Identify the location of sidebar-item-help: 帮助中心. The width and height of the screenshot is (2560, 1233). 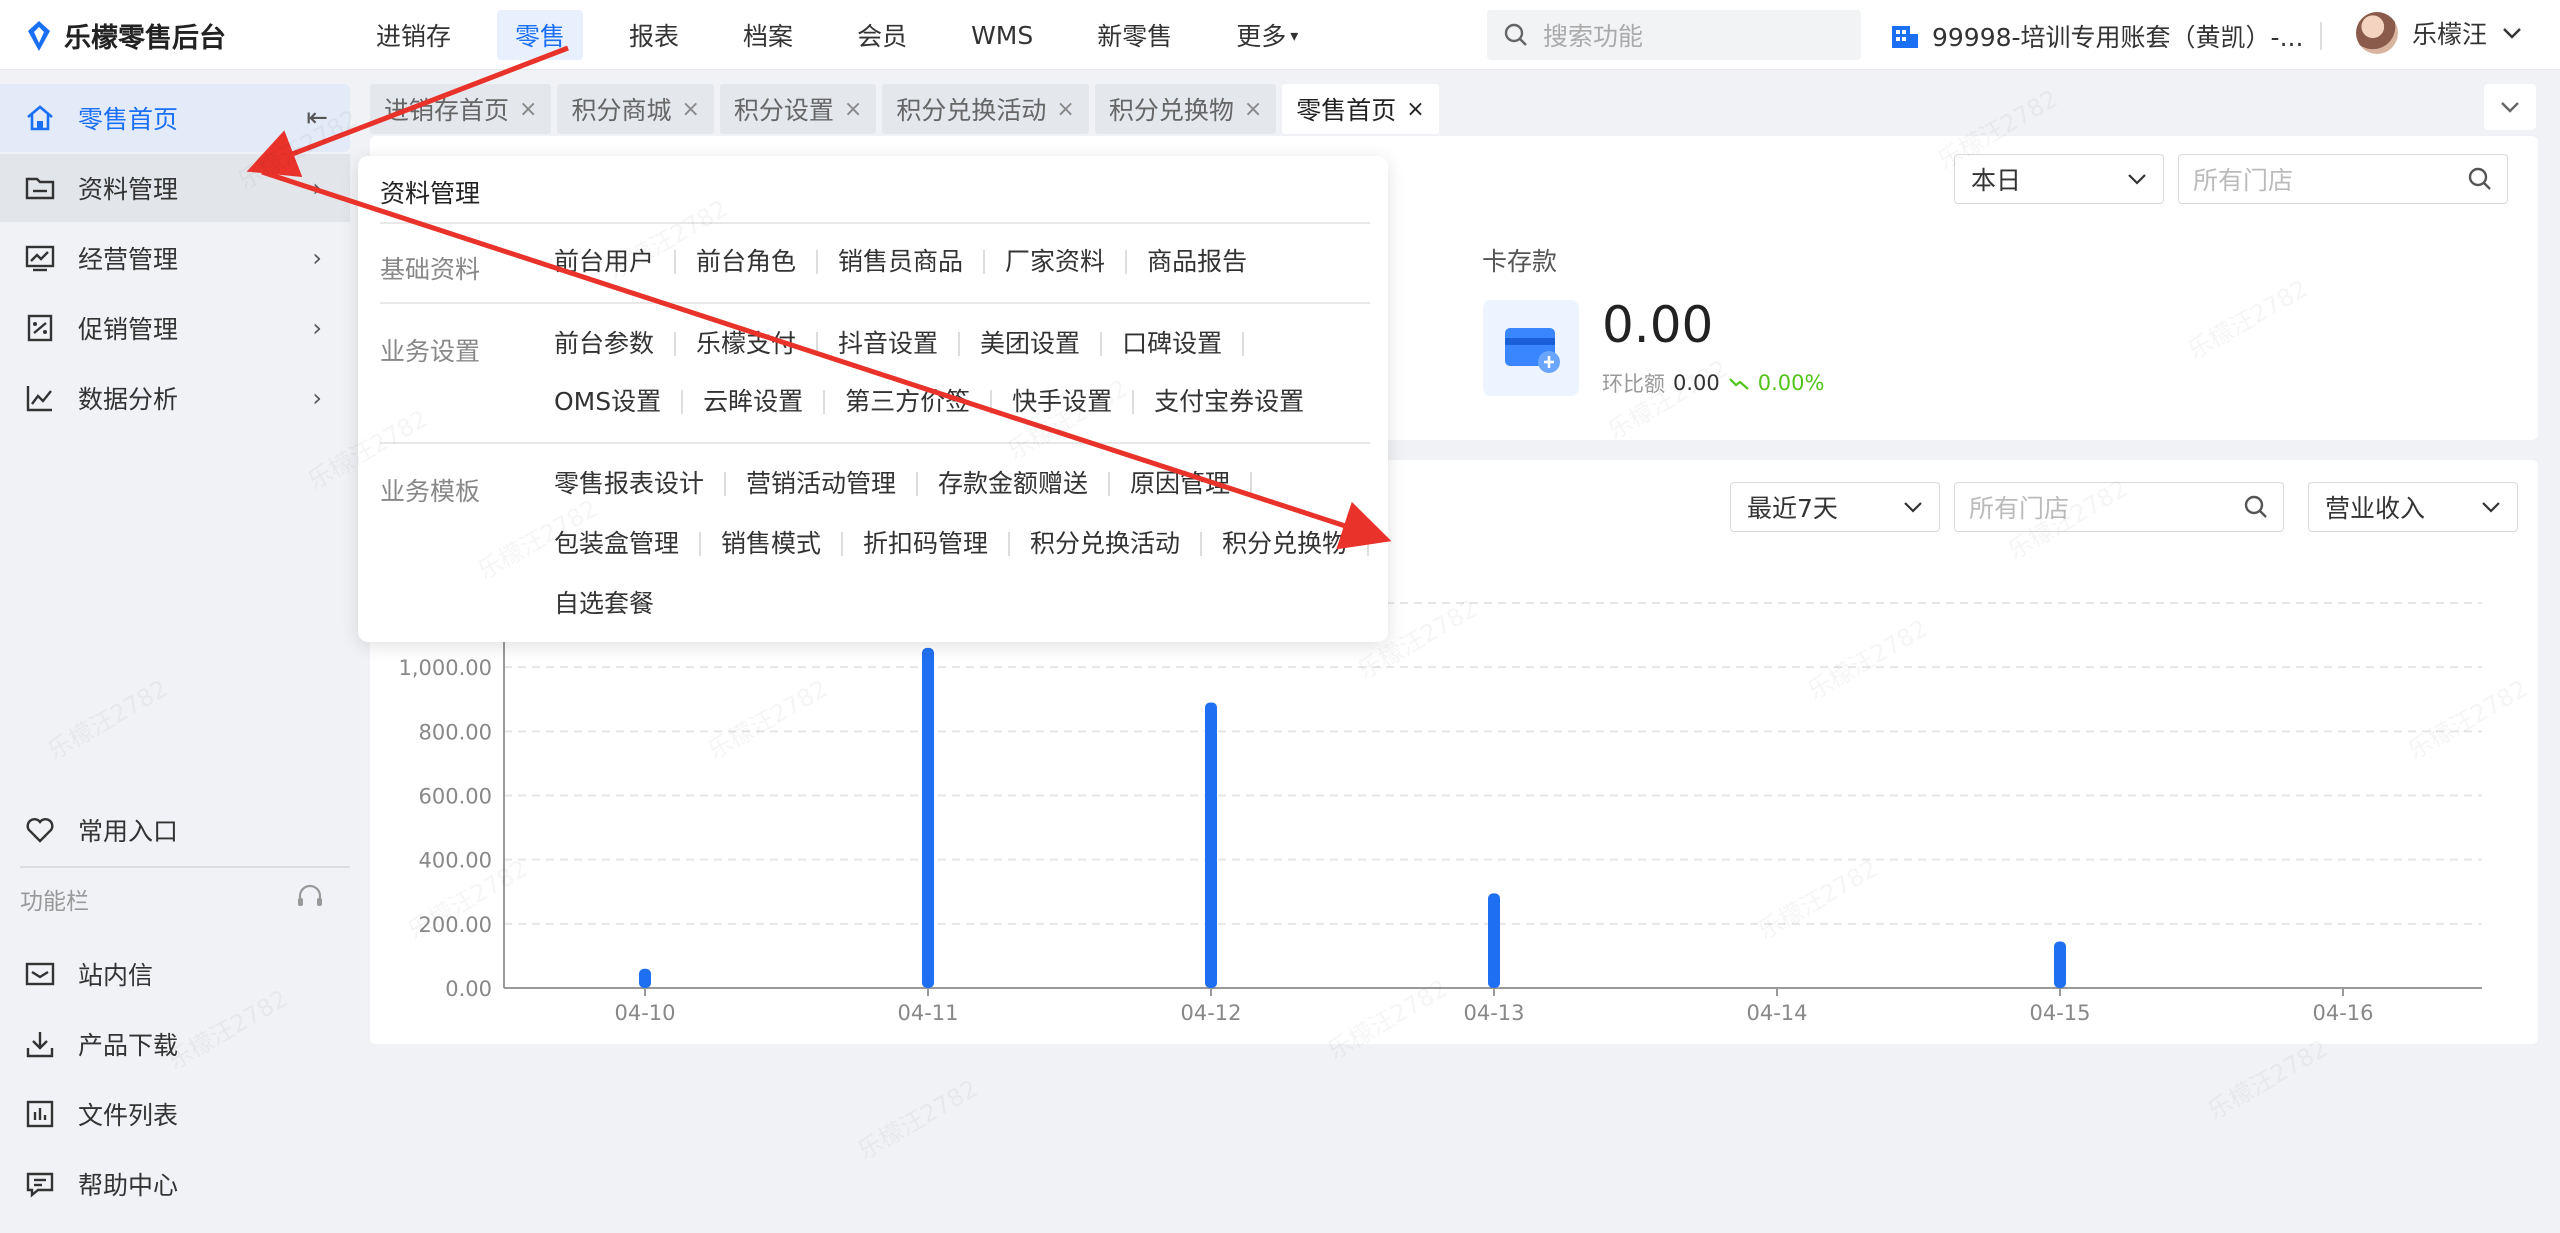
(175, 1184).